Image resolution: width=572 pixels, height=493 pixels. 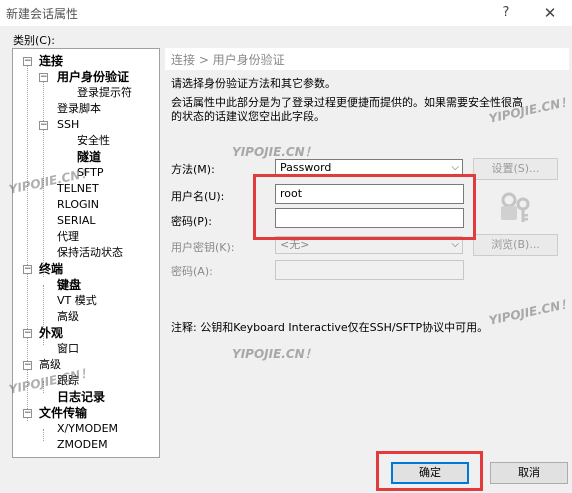 I want to click on tree-item-user-auth: 用户身份验证, so click(x=93, y=77).